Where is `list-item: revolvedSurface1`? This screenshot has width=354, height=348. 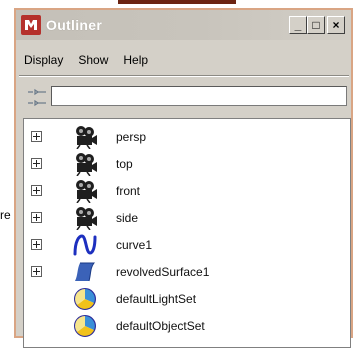 list-item: revolvedSurface1 is located at coordinates (187, 273).